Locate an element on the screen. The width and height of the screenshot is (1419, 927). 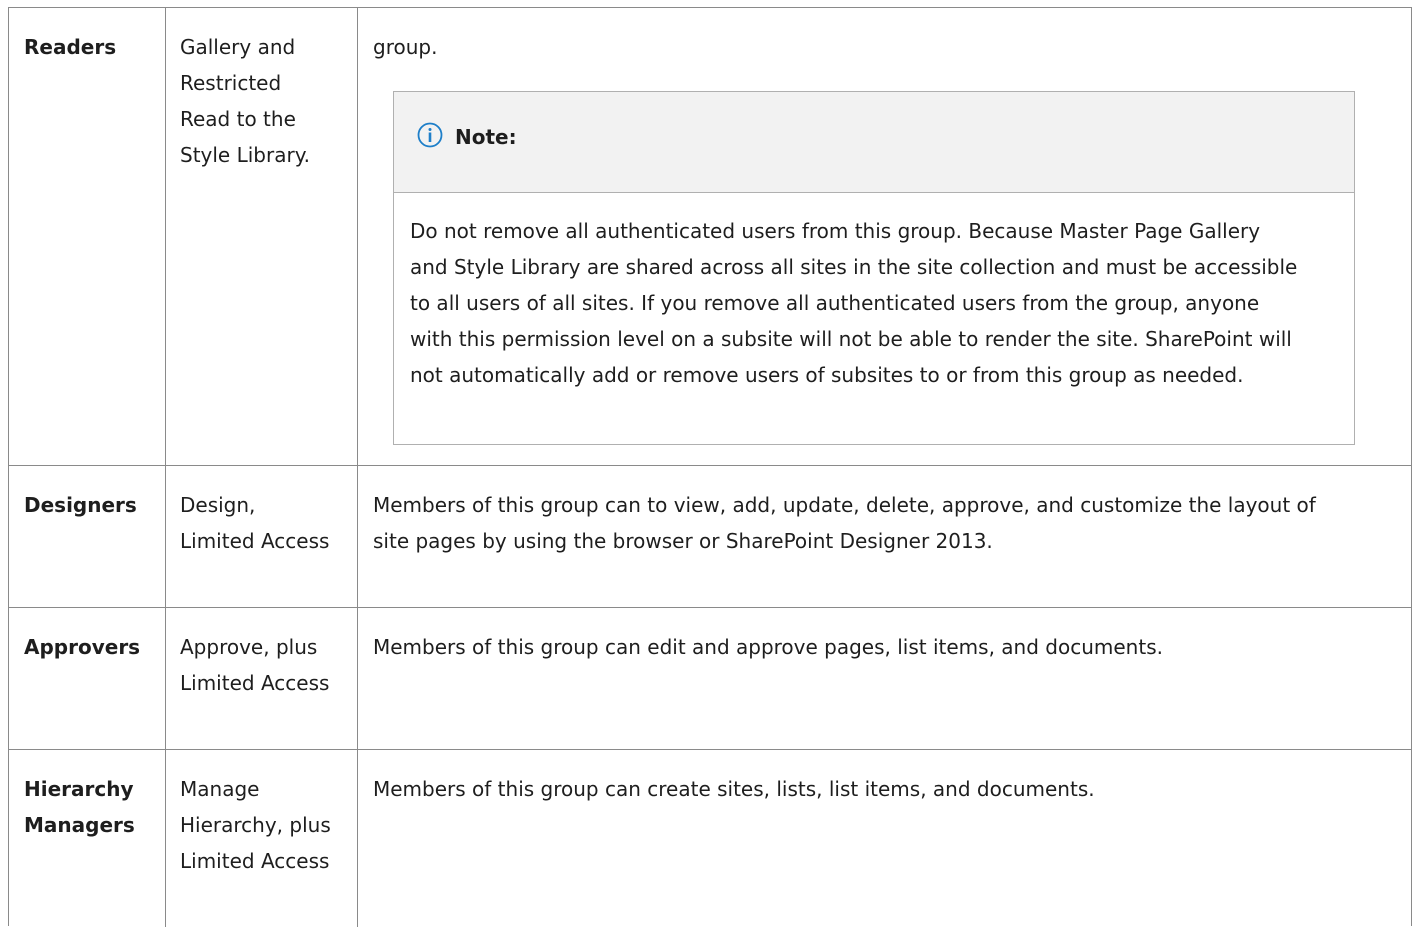
permission-level: Approve, plus Limited Access is located at coordinates (255, 665).